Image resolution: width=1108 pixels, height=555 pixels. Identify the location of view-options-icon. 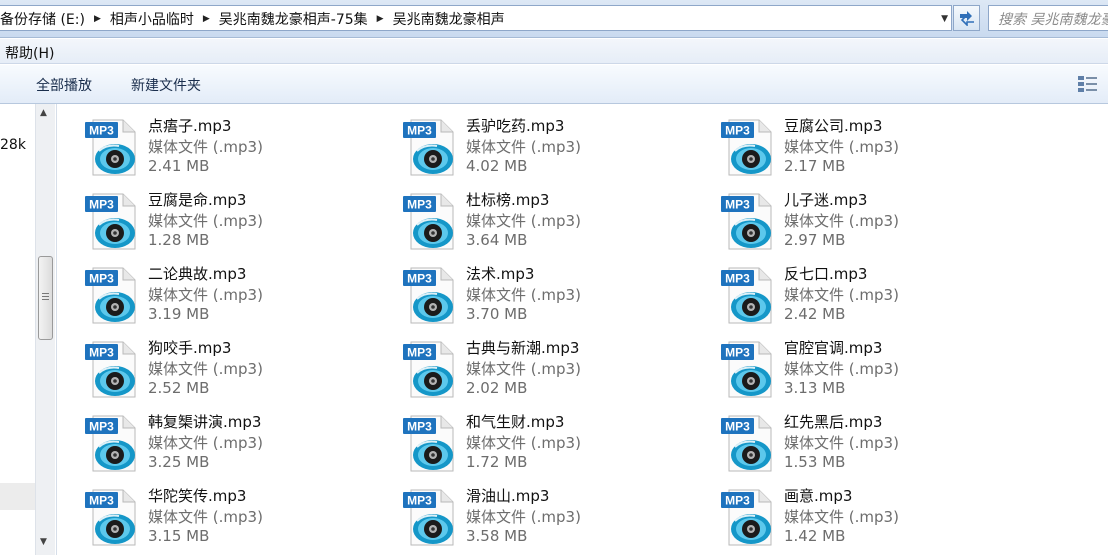
(1088, 84).